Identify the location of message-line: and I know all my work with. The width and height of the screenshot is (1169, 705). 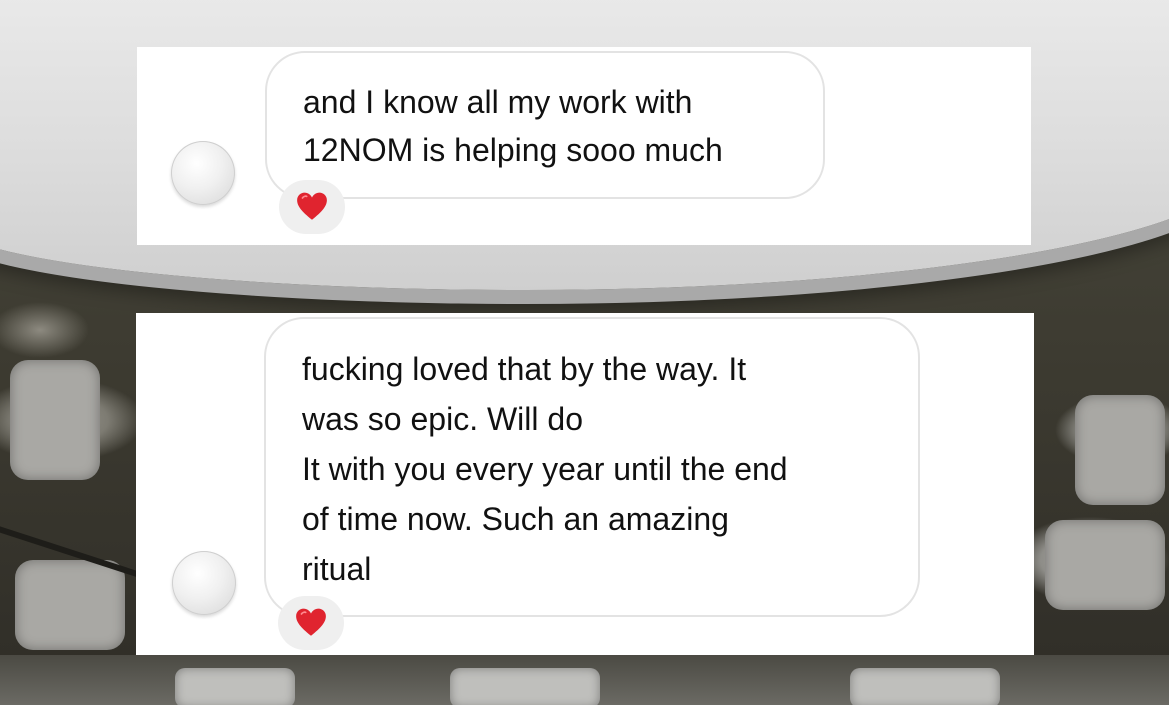
(498, 102).